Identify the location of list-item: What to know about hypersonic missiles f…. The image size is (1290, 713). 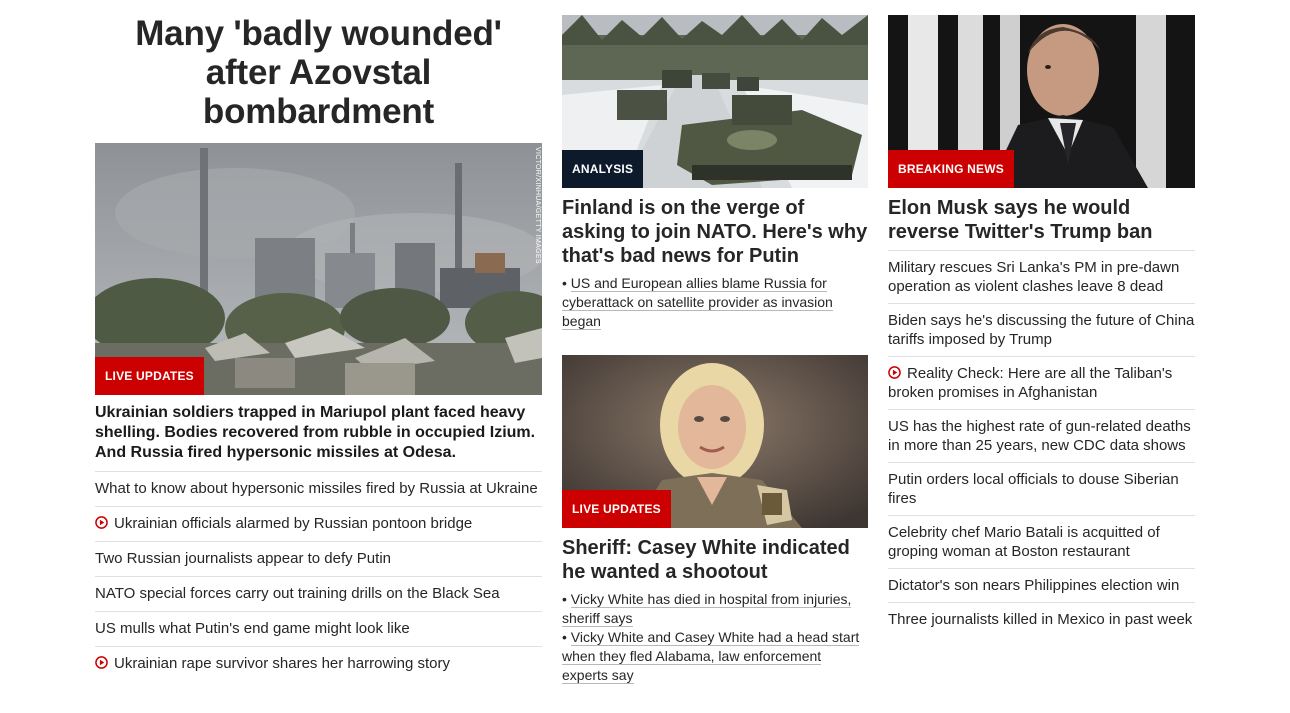
(318, 488).